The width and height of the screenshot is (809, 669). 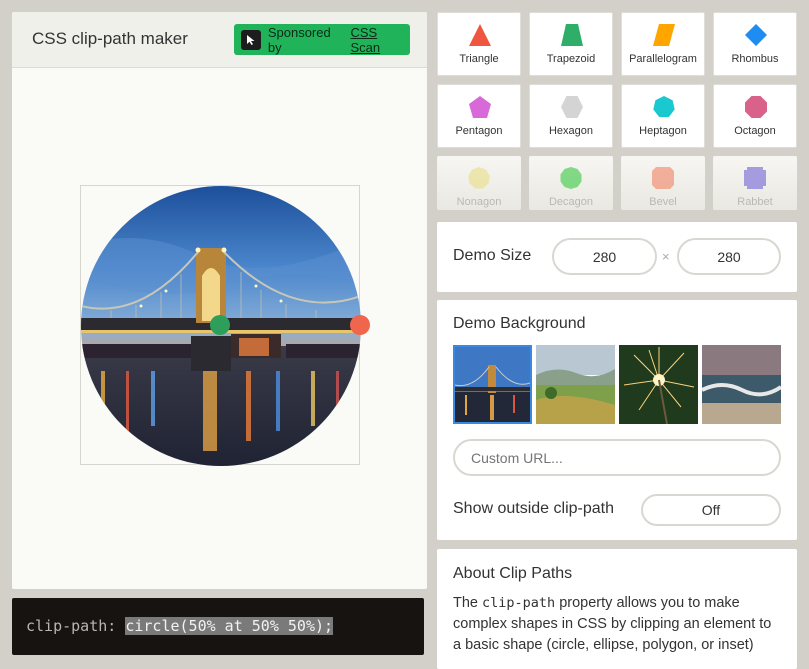 I want to click on center-position-handle, so click(x=220, y=325).